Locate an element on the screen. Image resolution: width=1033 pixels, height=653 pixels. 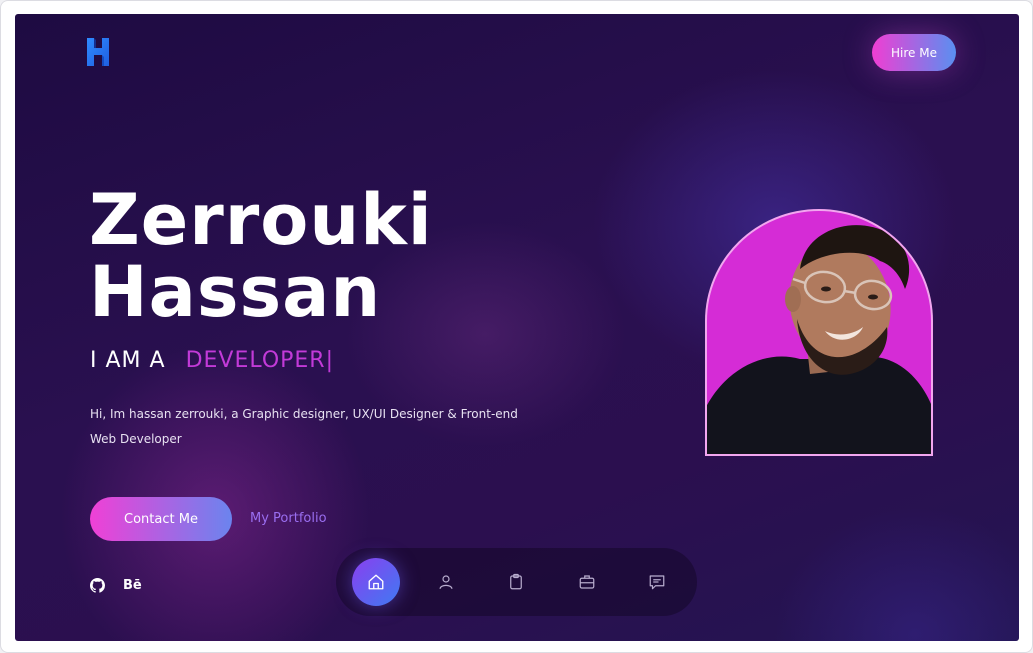
nav-item-about is located at coordinates (446, 582).